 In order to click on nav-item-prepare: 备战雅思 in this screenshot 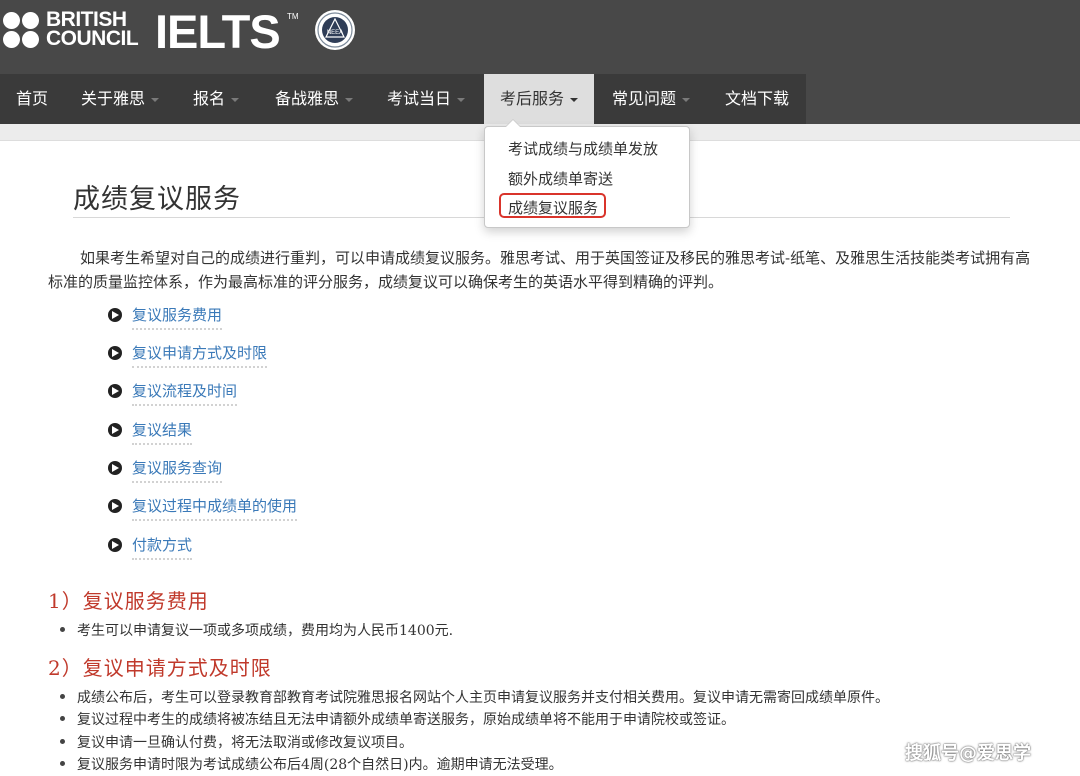, I will do `click(314, 99)`.